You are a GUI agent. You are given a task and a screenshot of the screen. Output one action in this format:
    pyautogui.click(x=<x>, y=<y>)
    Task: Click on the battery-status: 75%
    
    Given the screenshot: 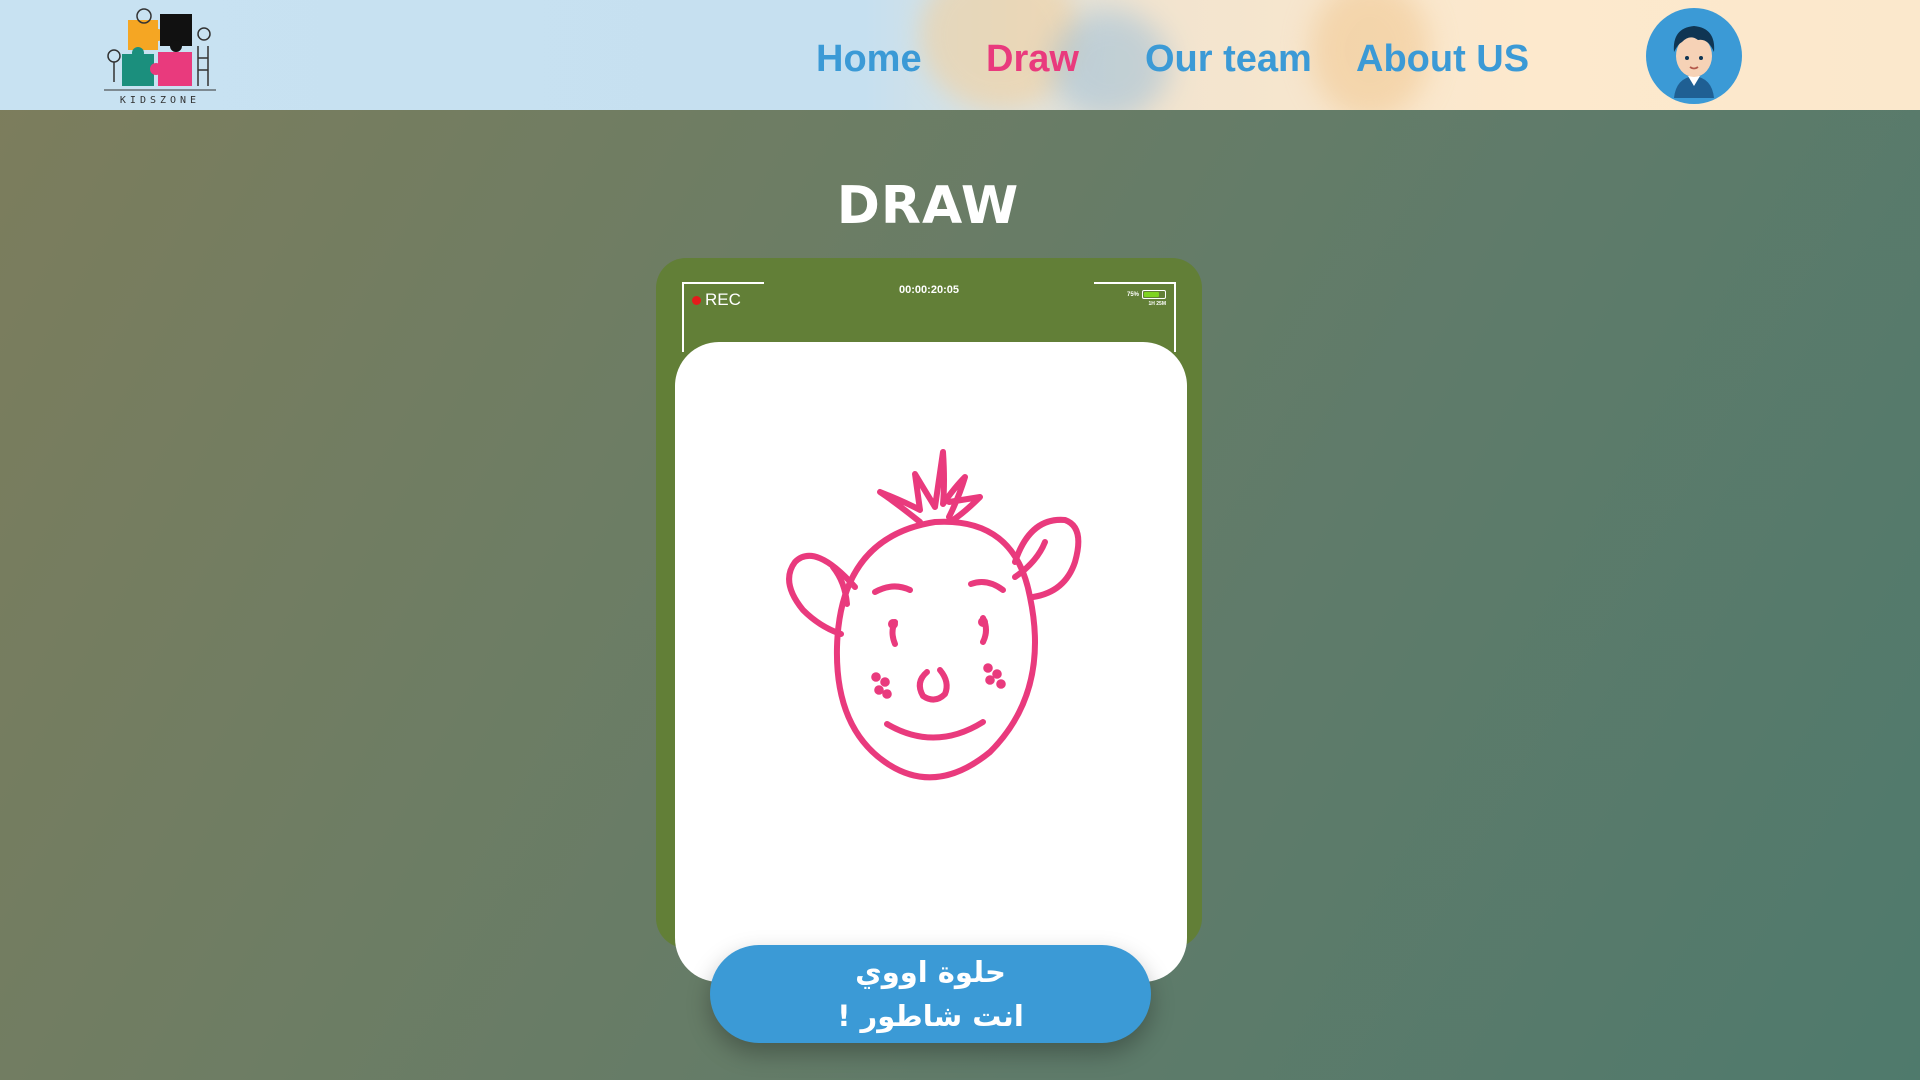 What is the action you would take?
    pyautogui.click(x=1146, y=294)
    